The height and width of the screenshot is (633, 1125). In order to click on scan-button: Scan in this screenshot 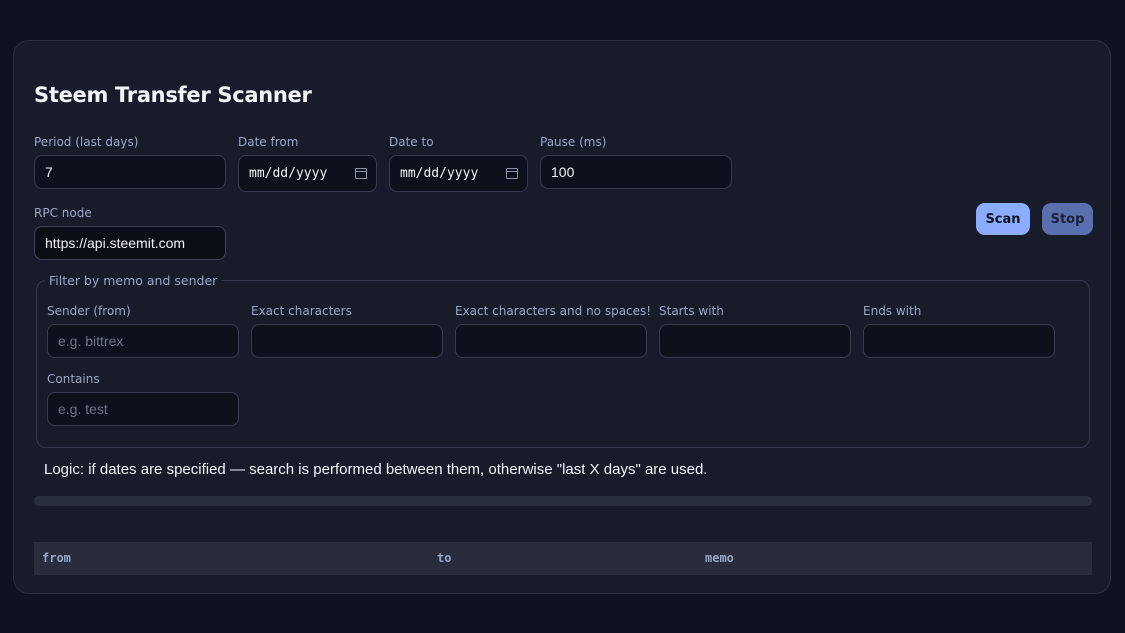, I will do `click(1003, 219)`.